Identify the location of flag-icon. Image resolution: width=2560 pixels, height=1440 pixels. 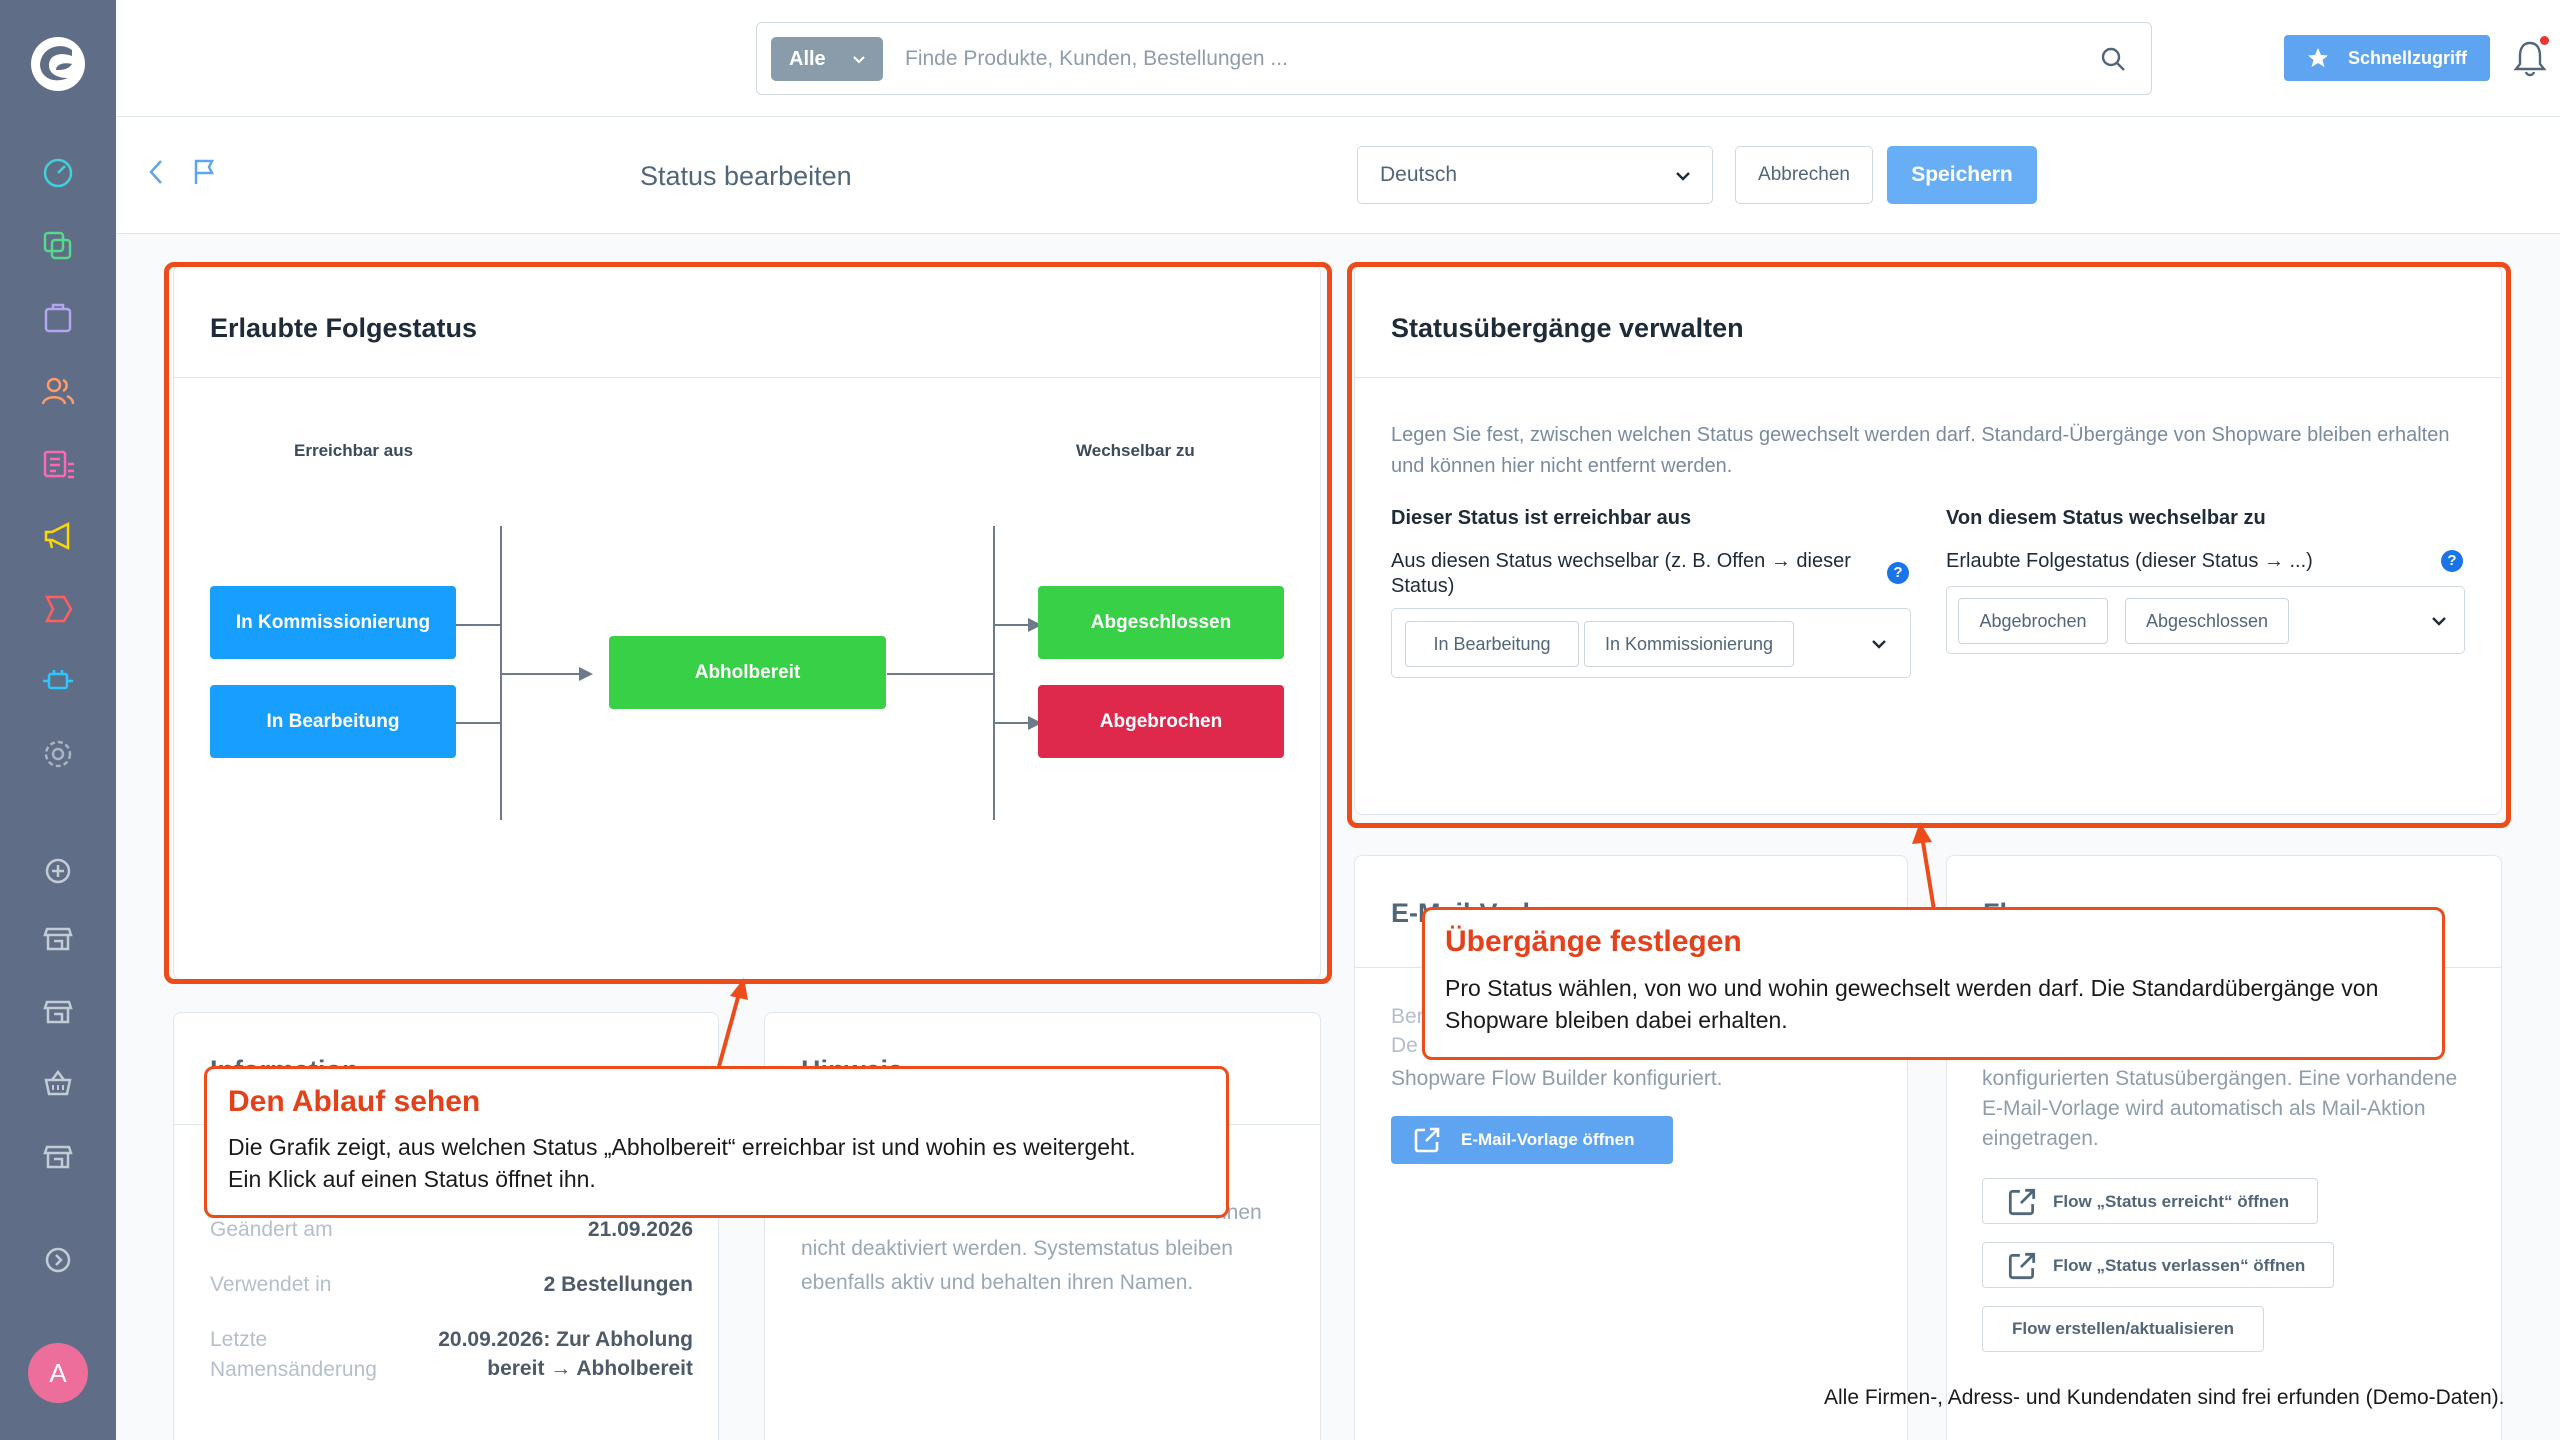
(204, 172).